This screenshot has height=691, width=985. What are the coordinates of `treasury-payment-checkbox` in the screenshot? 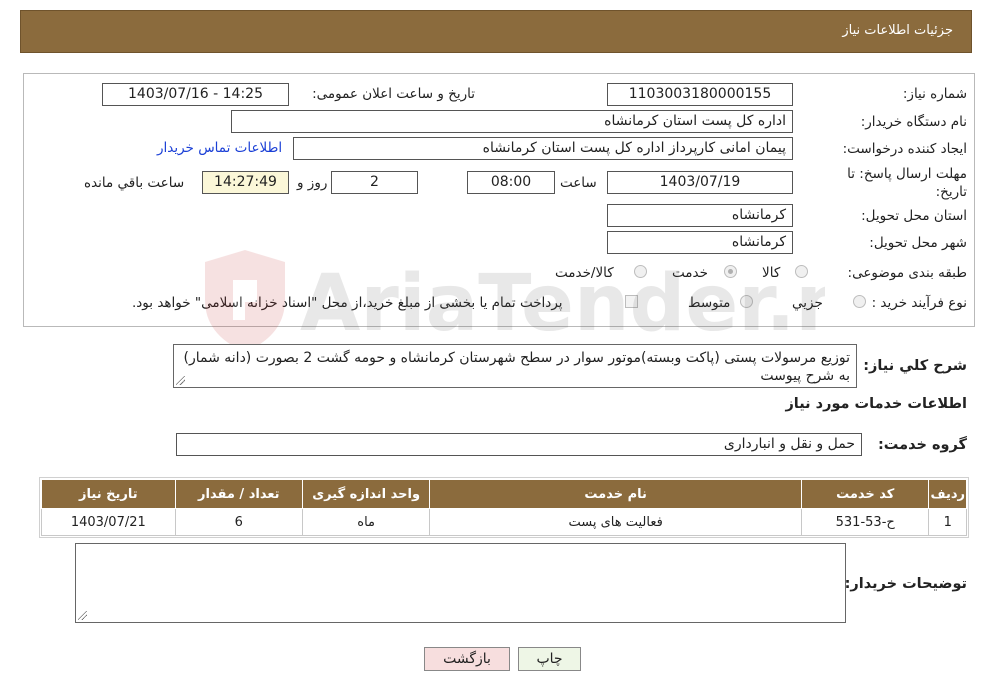 It's located at (631, 301).